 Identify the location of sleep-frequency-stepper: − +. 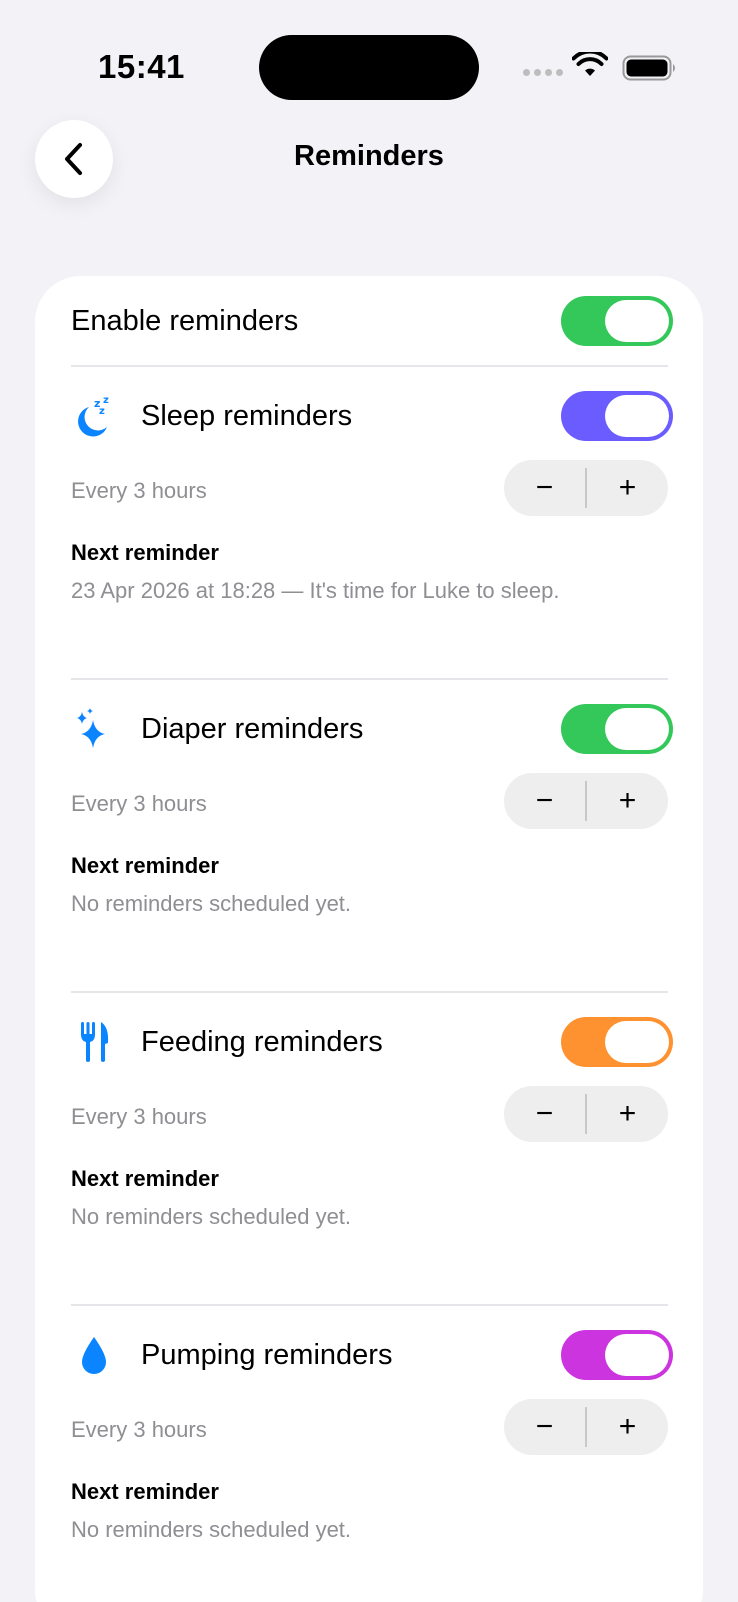
(586, 488).